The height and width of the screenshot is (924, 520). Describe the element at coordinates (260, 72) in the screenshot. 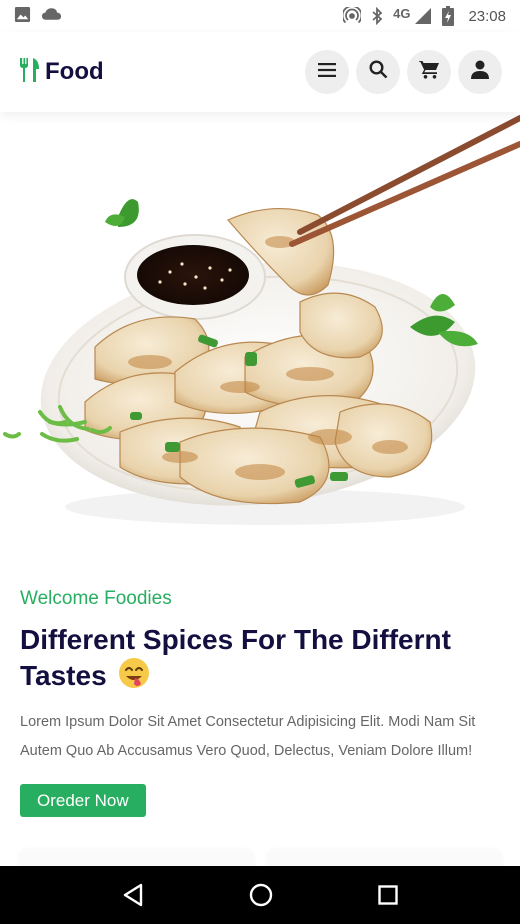

I see `app-header: Food` at that location.